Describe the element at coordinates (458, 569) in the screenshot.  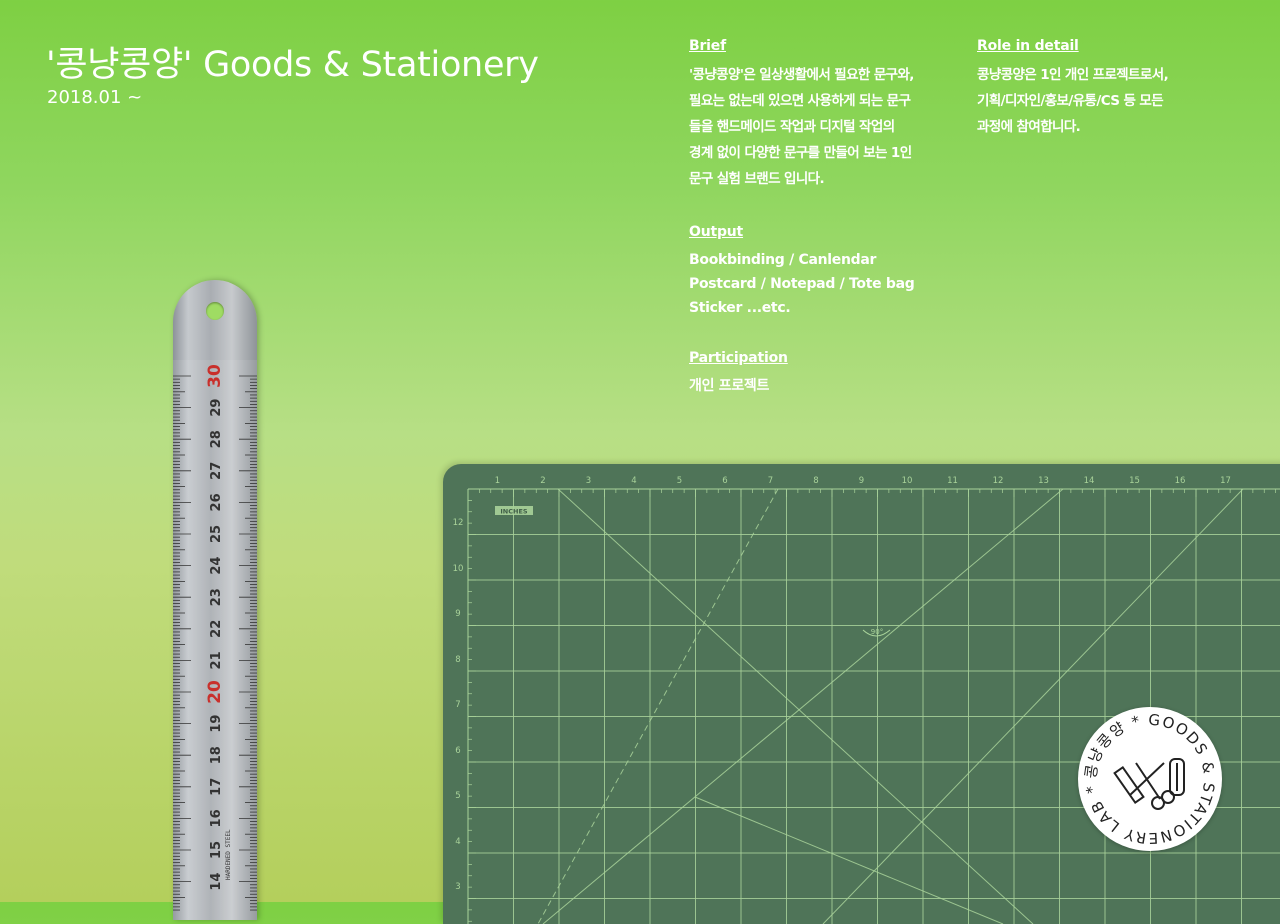
I see `mat-side-number: 10` at that location.